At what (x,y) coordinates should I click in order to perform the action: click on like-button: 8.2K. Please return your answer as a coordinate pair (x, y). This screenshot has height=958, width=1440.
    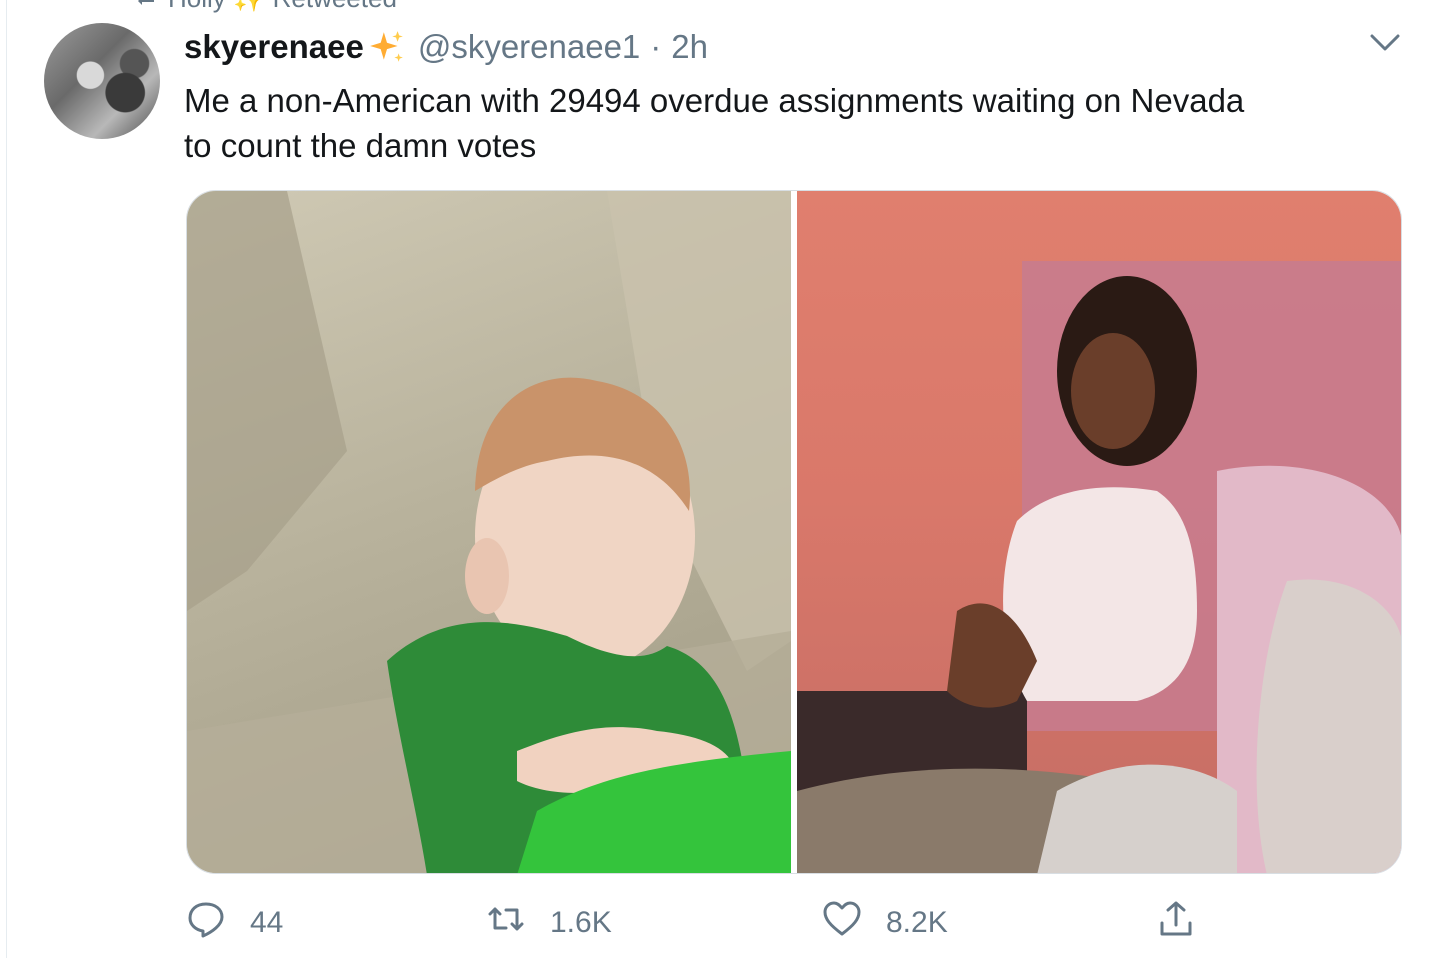
    Looking at the image, I should click on (885, 923).